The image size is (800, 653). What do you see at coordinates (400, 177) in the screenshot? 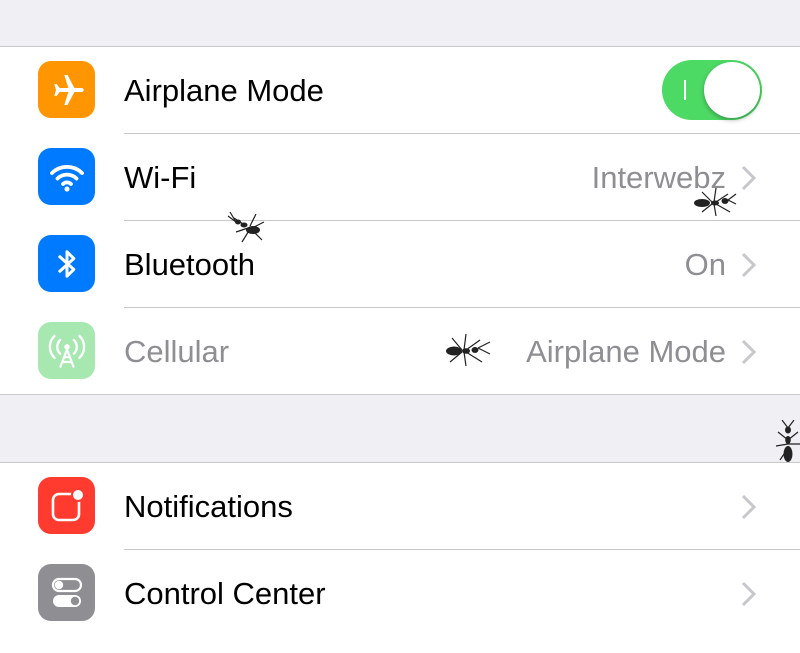
I see `wifi-row: Wi-Fi Interwebz` at bounding box center [400, 177].